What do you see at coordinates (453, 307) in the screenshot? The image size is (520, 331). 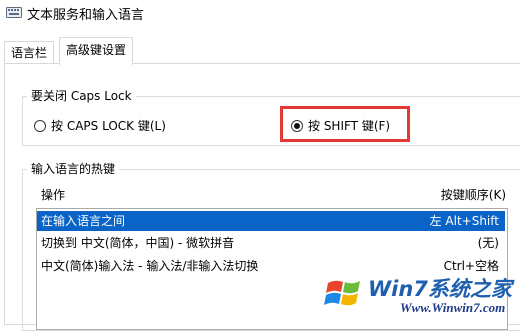 I see `watermark-url: Www.Winwin7.com` at bounding box center [453, 307].